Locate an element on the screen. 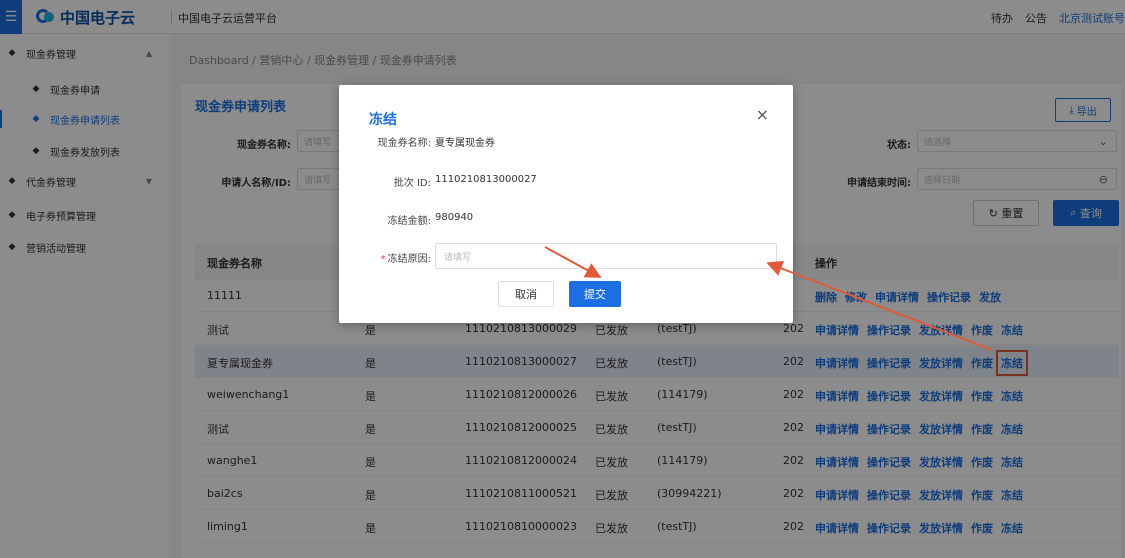 The height and width of the screenshot is (558, 1125). cancel-button: 取消 is located at coordinates (526, 294).